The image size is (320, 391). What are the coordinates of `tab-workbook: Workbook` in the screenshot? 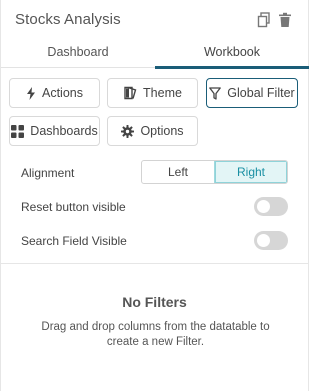 It's located at (232, 53).